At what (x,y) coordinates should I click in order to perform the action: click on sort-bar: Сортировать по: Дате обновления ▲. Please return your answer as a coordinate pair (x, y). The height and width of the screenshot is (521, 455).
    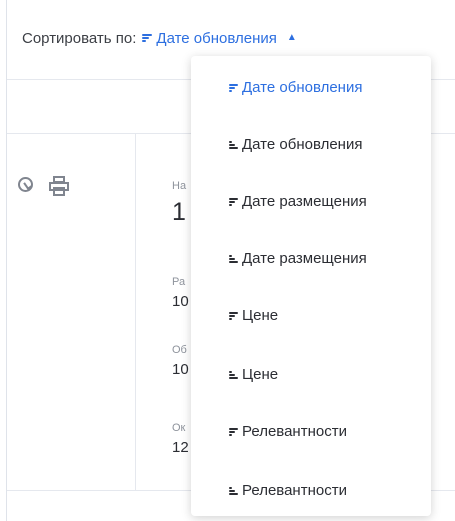
    Looking at the image, I should click on (159, 38).